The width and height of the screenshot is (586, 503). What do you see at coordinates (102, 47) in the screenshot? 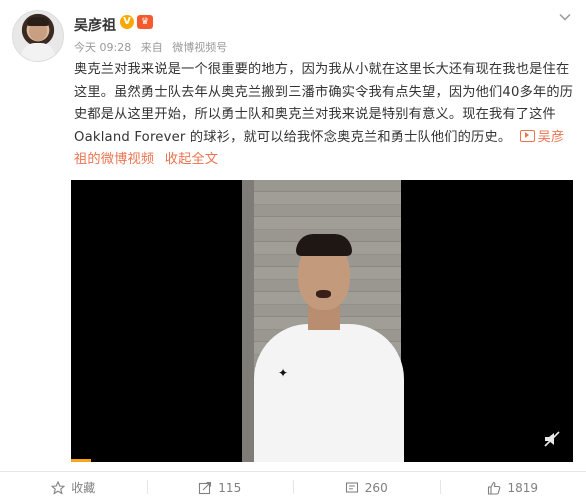
I see `post-time: 今天 09:28` at bounding box center [102, 47].